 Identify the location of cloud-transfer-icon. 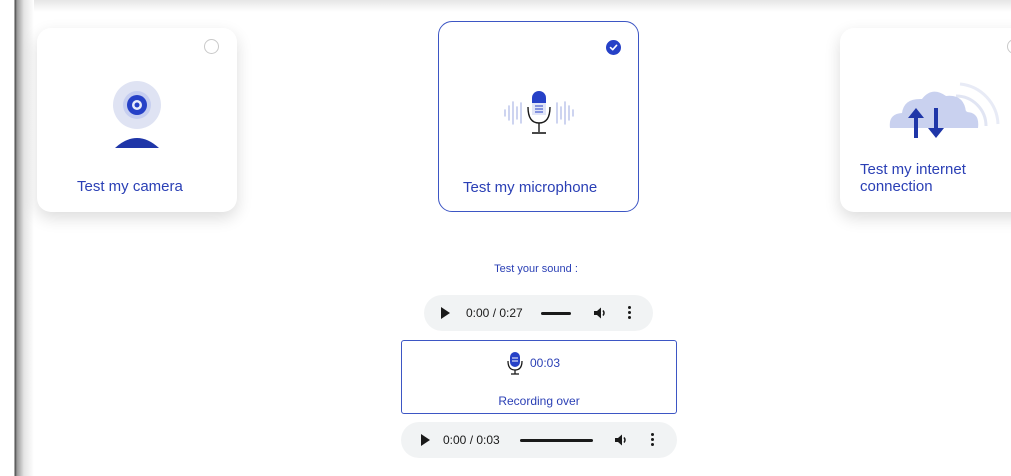
(944, 110).